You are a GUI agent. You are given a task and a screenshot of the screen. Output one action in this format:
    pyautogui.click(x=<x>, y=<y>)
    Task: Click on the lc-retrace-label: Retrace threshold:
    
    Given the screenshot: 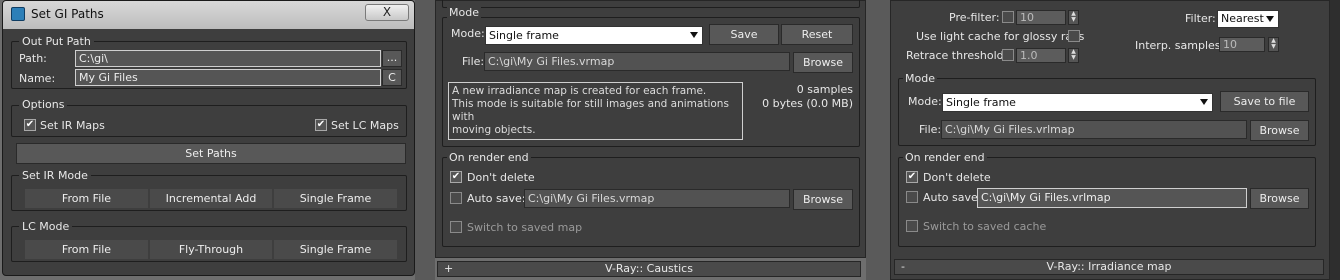 What is the action you would take?
    pyautogui.click(x=957, y=55)
    